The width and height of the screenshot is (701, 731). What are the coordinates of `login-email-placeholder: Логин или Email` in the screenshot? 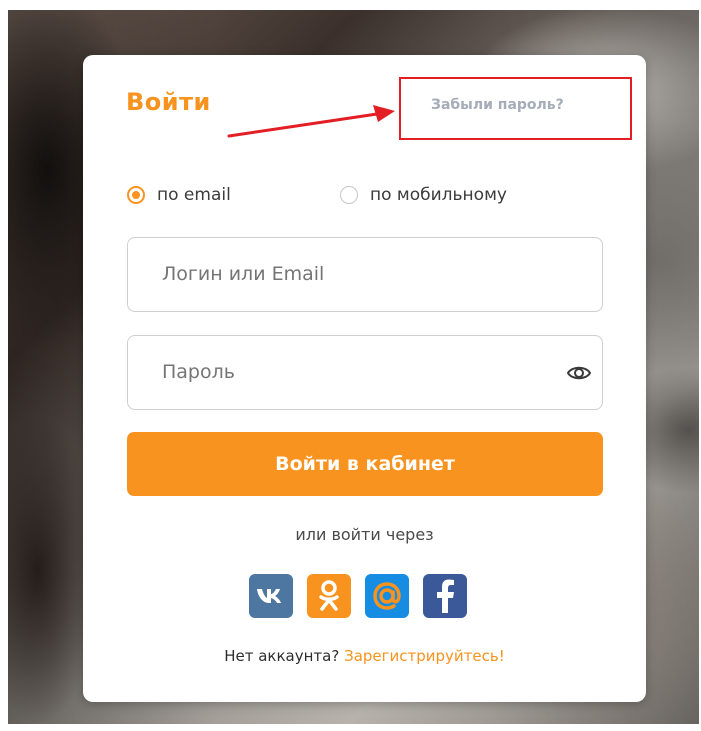 It's located at (243, 274).